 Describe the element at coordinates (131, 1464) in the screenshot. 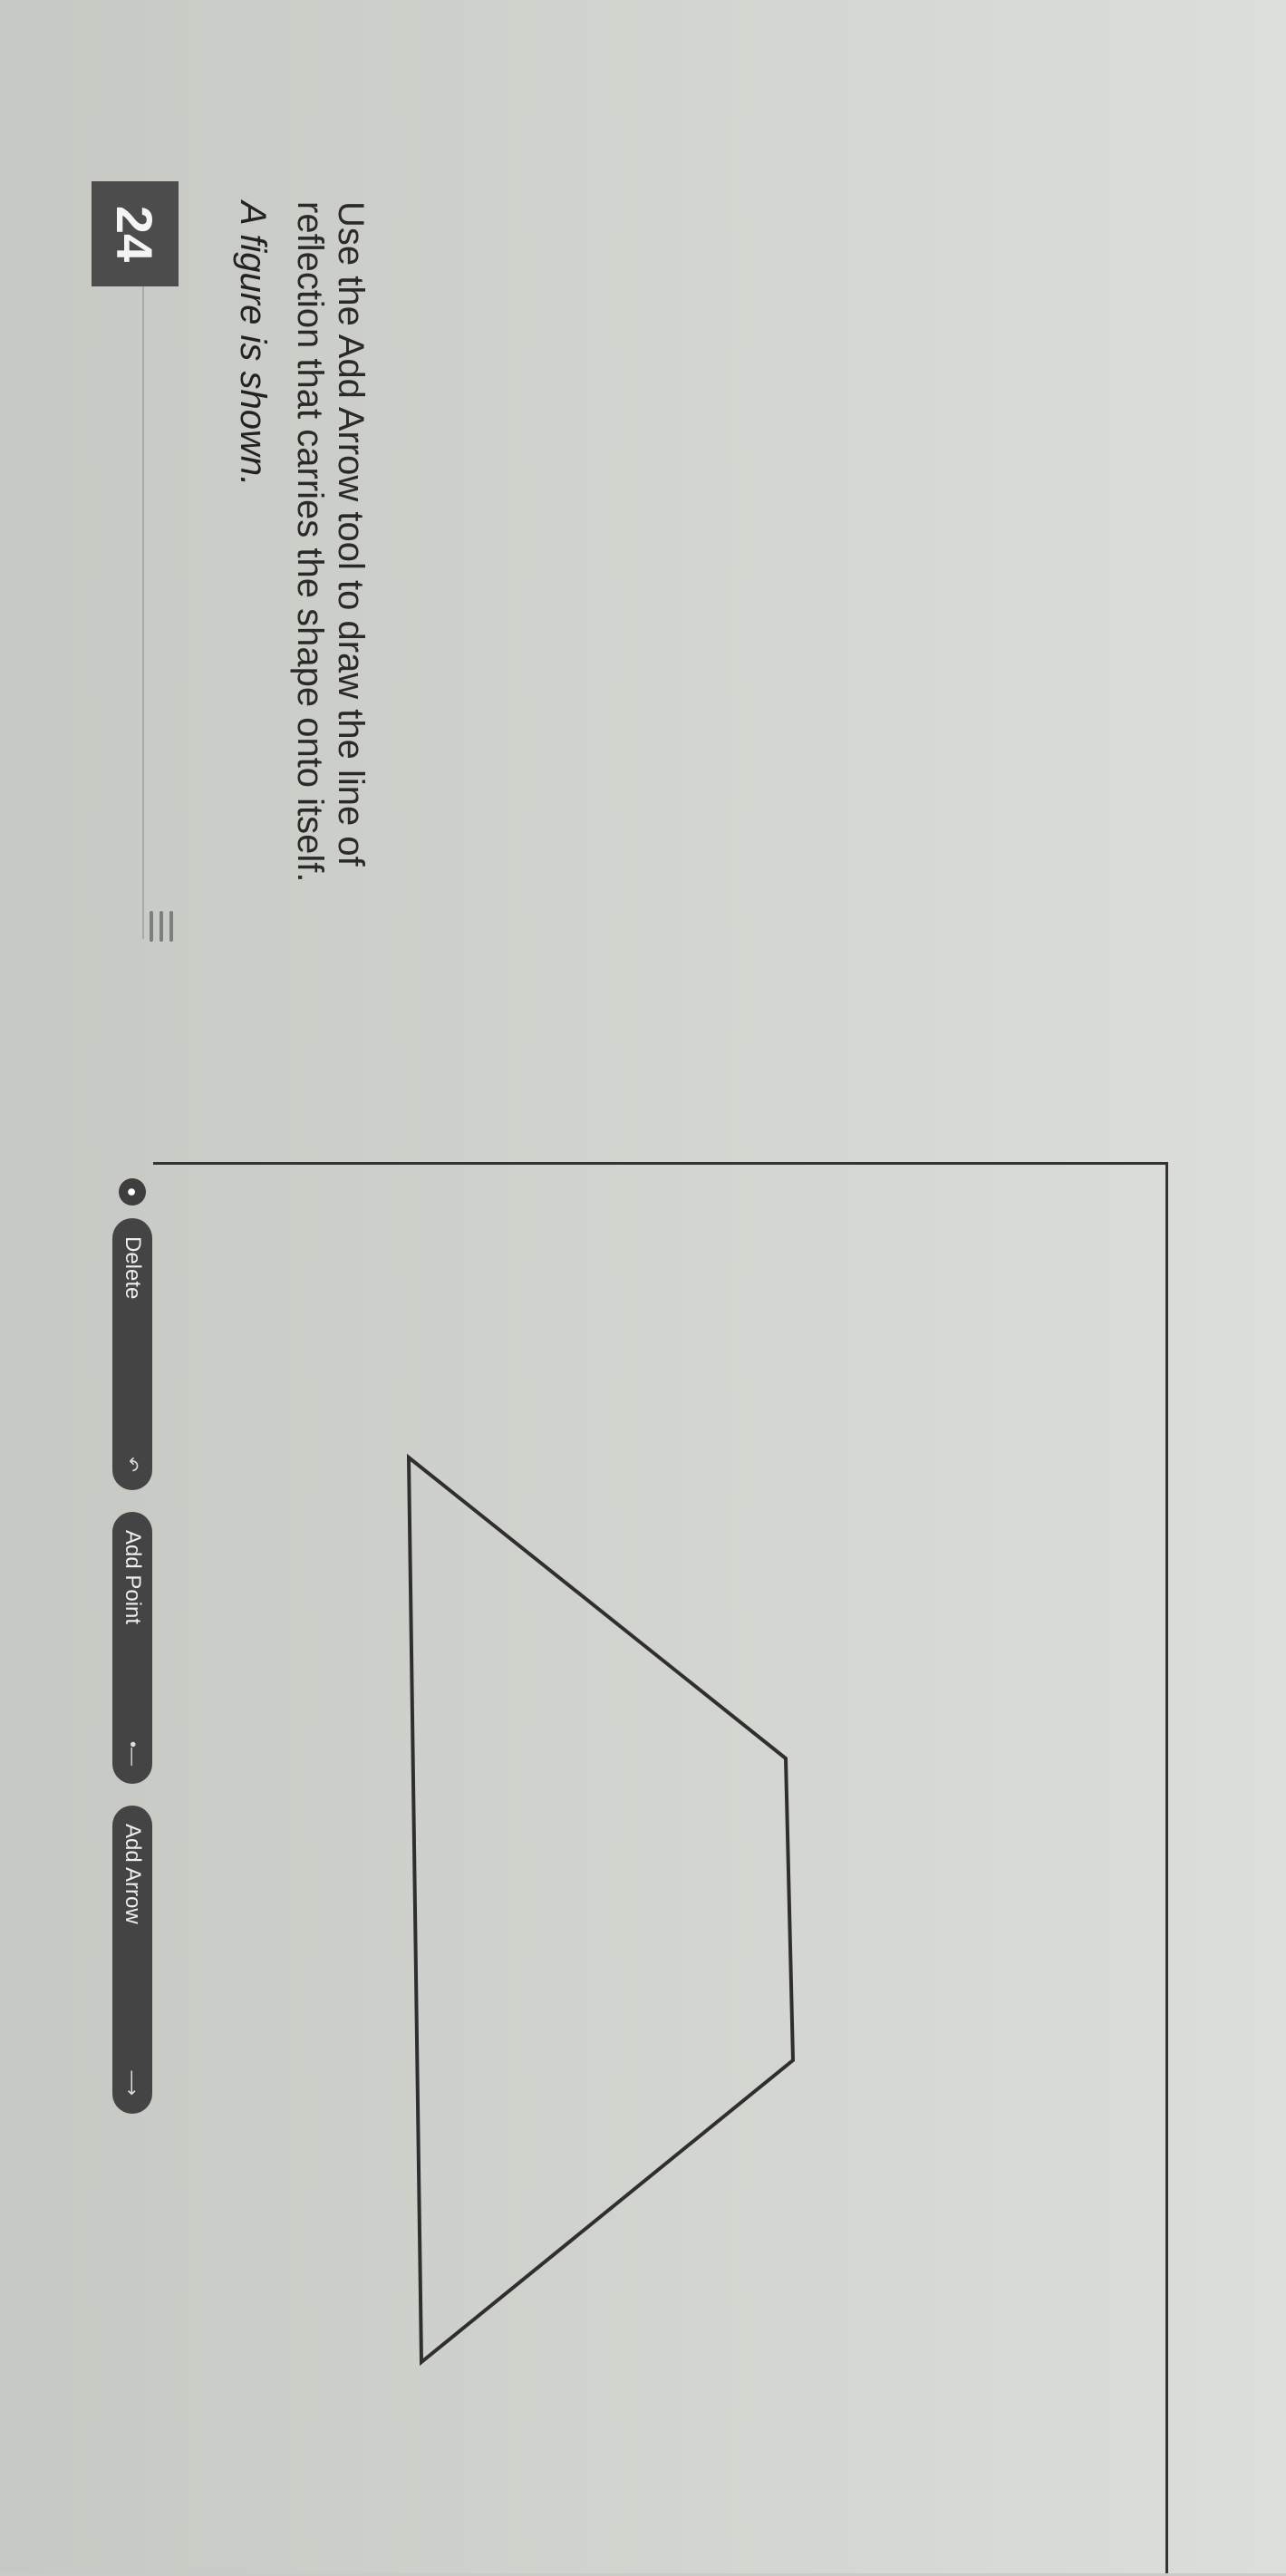

I see `undo-icon: ↶` at that location.